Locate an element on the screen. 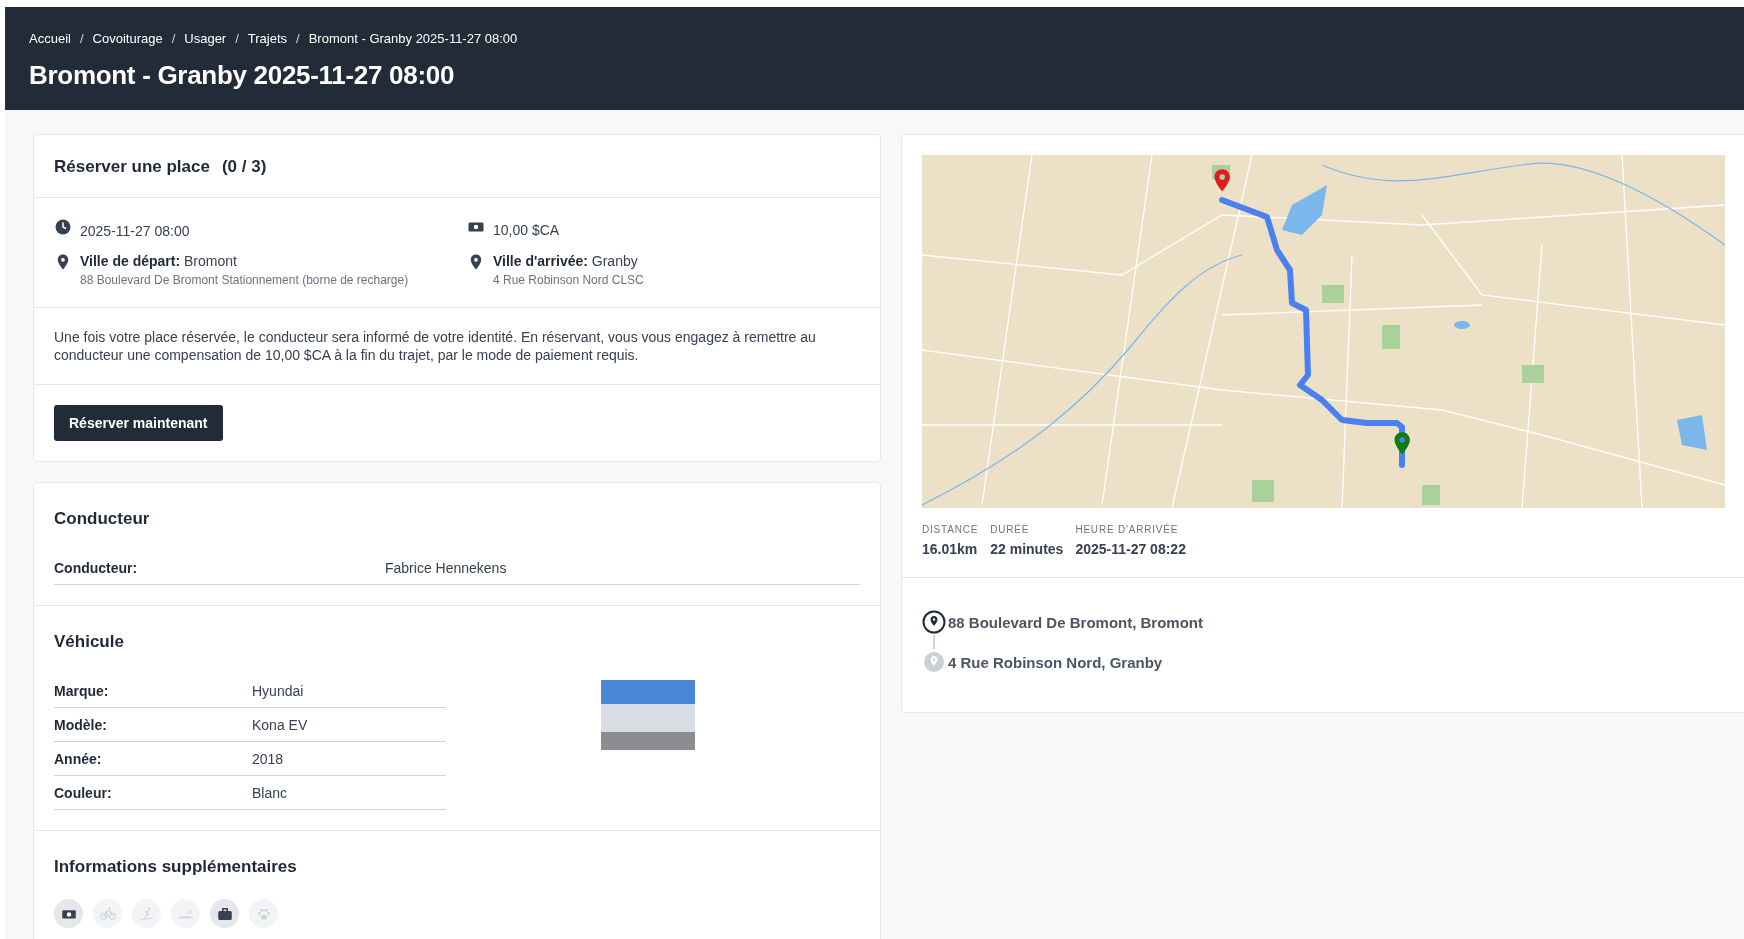 The width and height of the screenshot is (1744, 939). field-label: Année: is located at coordinates (153, 758).